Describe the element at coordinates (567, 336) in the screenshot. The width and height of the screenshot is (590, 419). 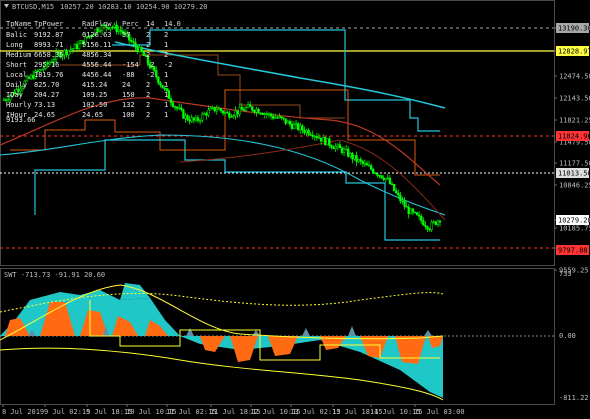
I see `indicator-axis-label: 0.00` at that location.